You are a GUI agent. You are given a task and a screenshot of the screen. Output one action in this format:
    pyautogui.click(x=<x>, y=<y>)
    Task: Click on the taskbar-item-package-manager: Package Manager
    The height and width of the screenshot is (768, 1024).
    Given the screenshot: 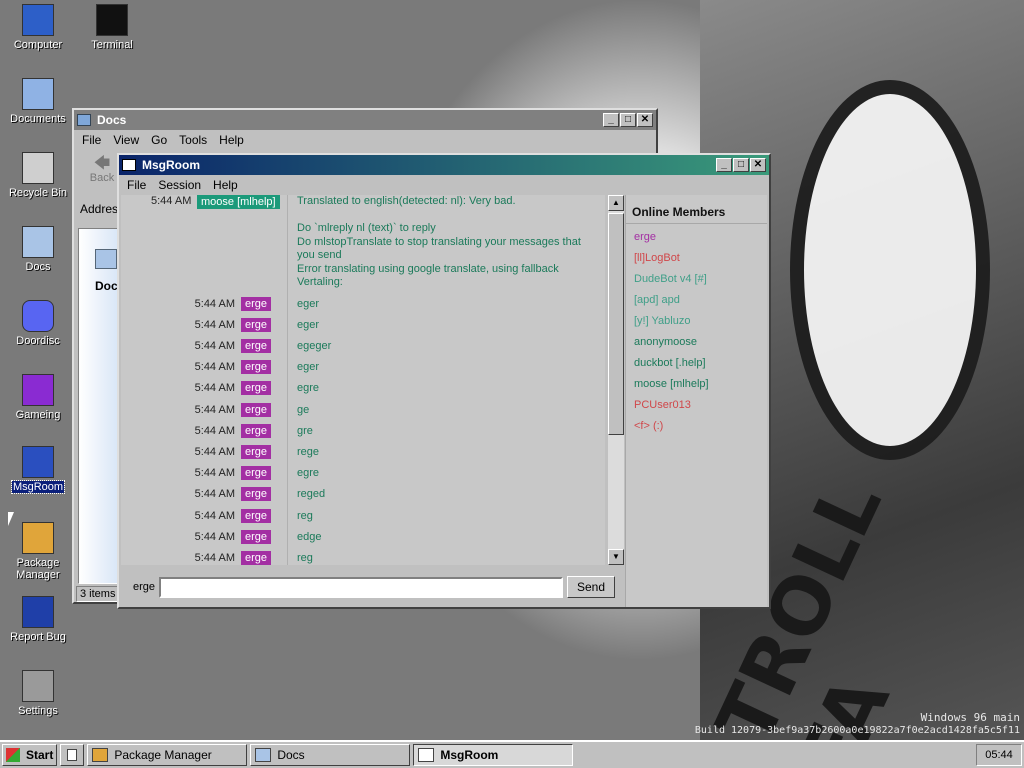 What is the action you would take?
    pyautogui.click(x=167, y=755)
    